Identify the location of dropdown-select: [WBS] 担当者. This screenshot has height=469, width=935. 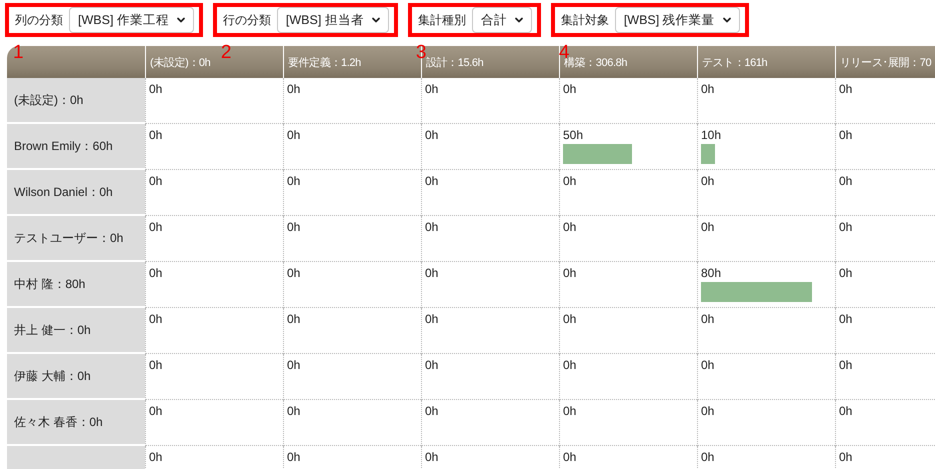
(332, 20).